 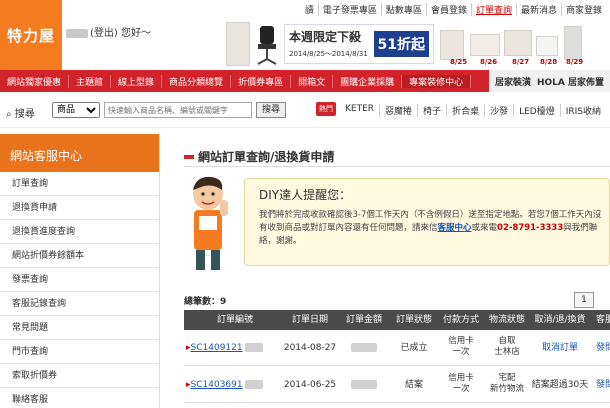 What do you see at coordinates (309, 320) in the screenshot?
I see `col-header: 訂單日期` at bounding box center [309, 320].